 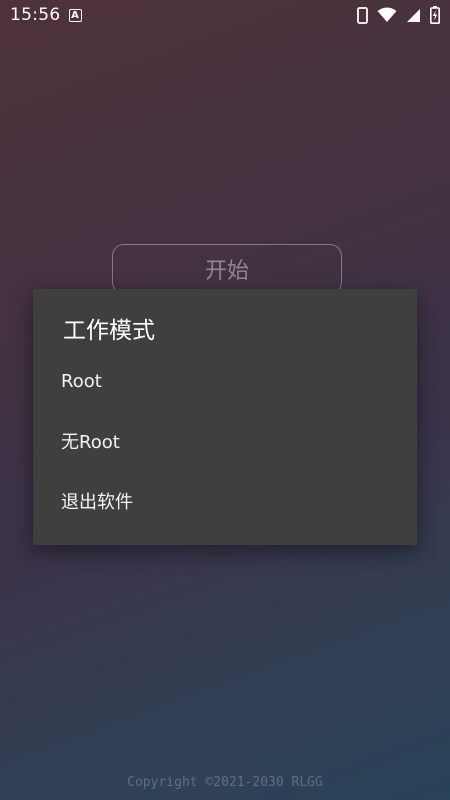 I want to click on dialog-item-exit: 退出软件, so click(x=225, y=501).